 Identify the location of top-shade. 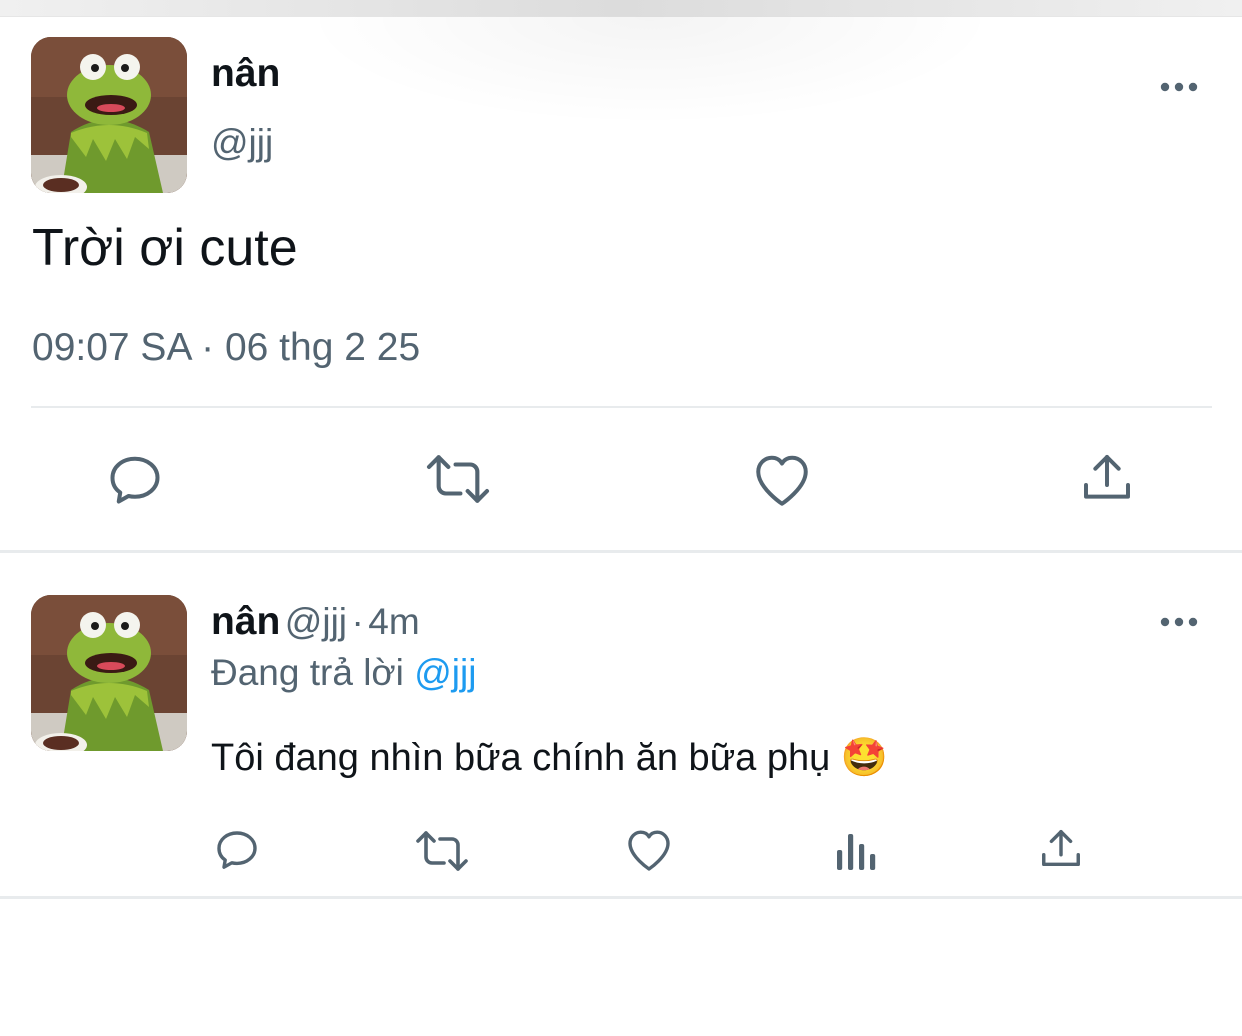
(621, 63).